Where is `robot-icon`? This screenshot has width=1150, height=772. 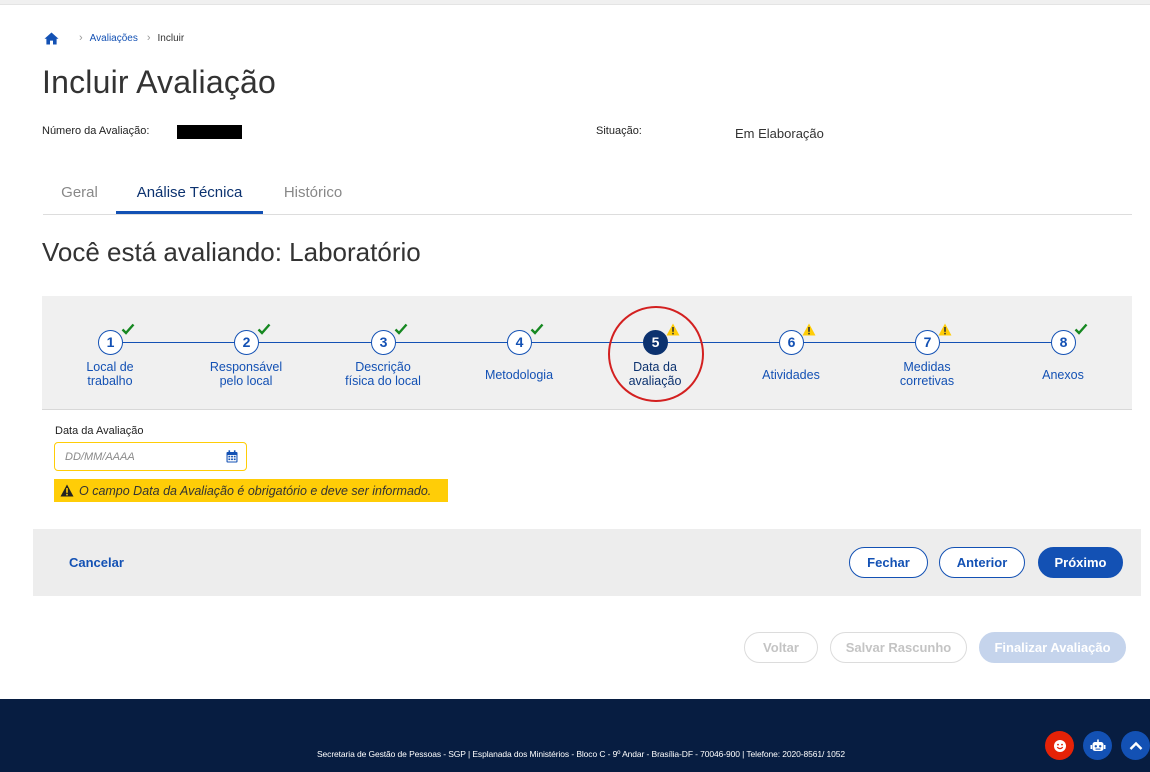
robot-icon is located at coordinates (1097, 745).